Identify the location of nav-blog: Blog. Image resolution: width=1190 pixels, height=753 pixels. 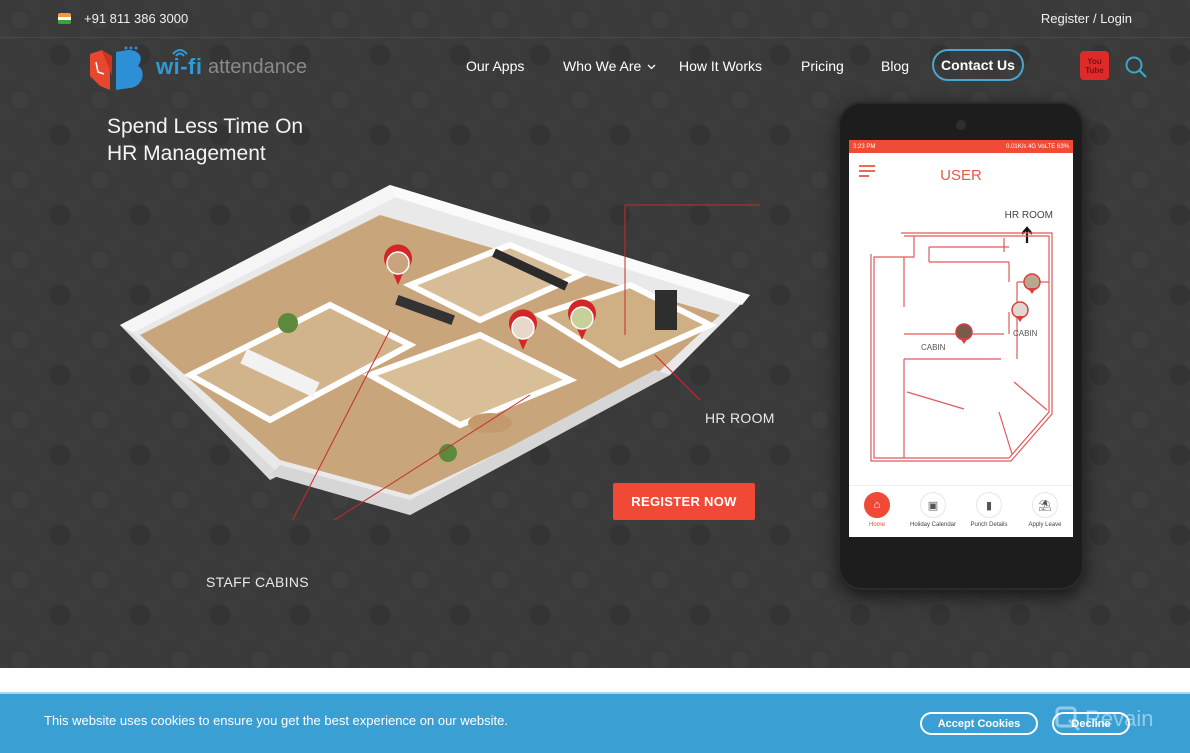
(895, 66).